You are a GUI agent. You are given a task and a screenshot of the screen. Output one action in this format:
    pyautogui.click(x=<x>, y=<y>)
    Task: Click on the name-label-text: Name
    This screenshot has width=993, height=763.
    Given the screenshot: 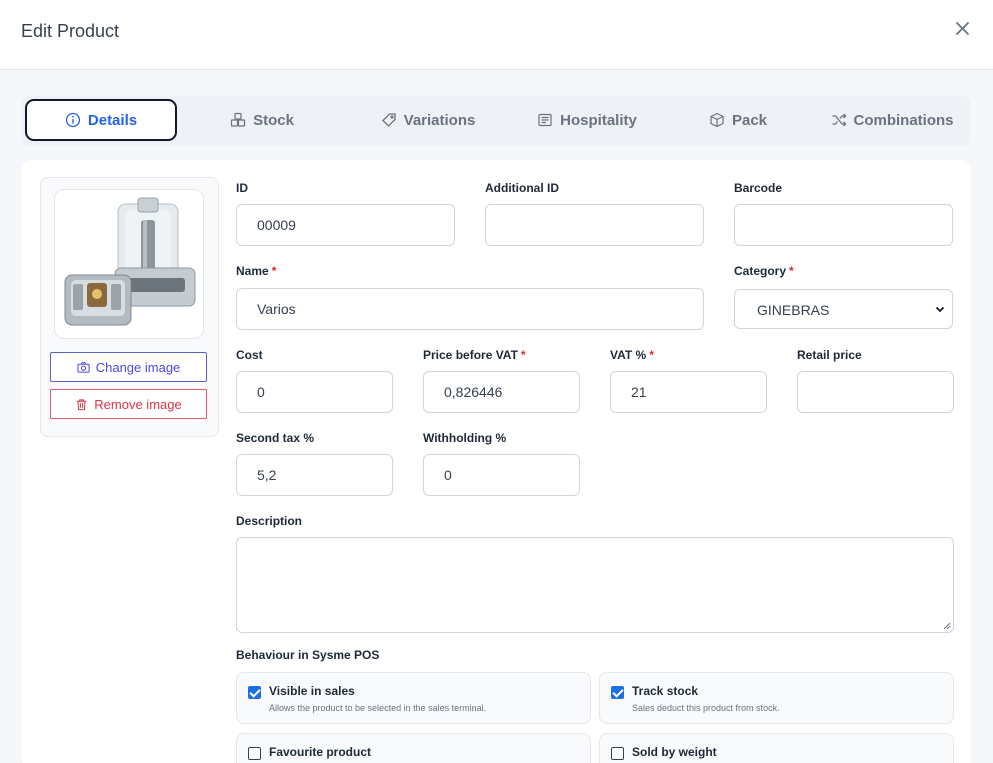 What is the action you would take?
    pyautogui.click(x=252, y=271)
    